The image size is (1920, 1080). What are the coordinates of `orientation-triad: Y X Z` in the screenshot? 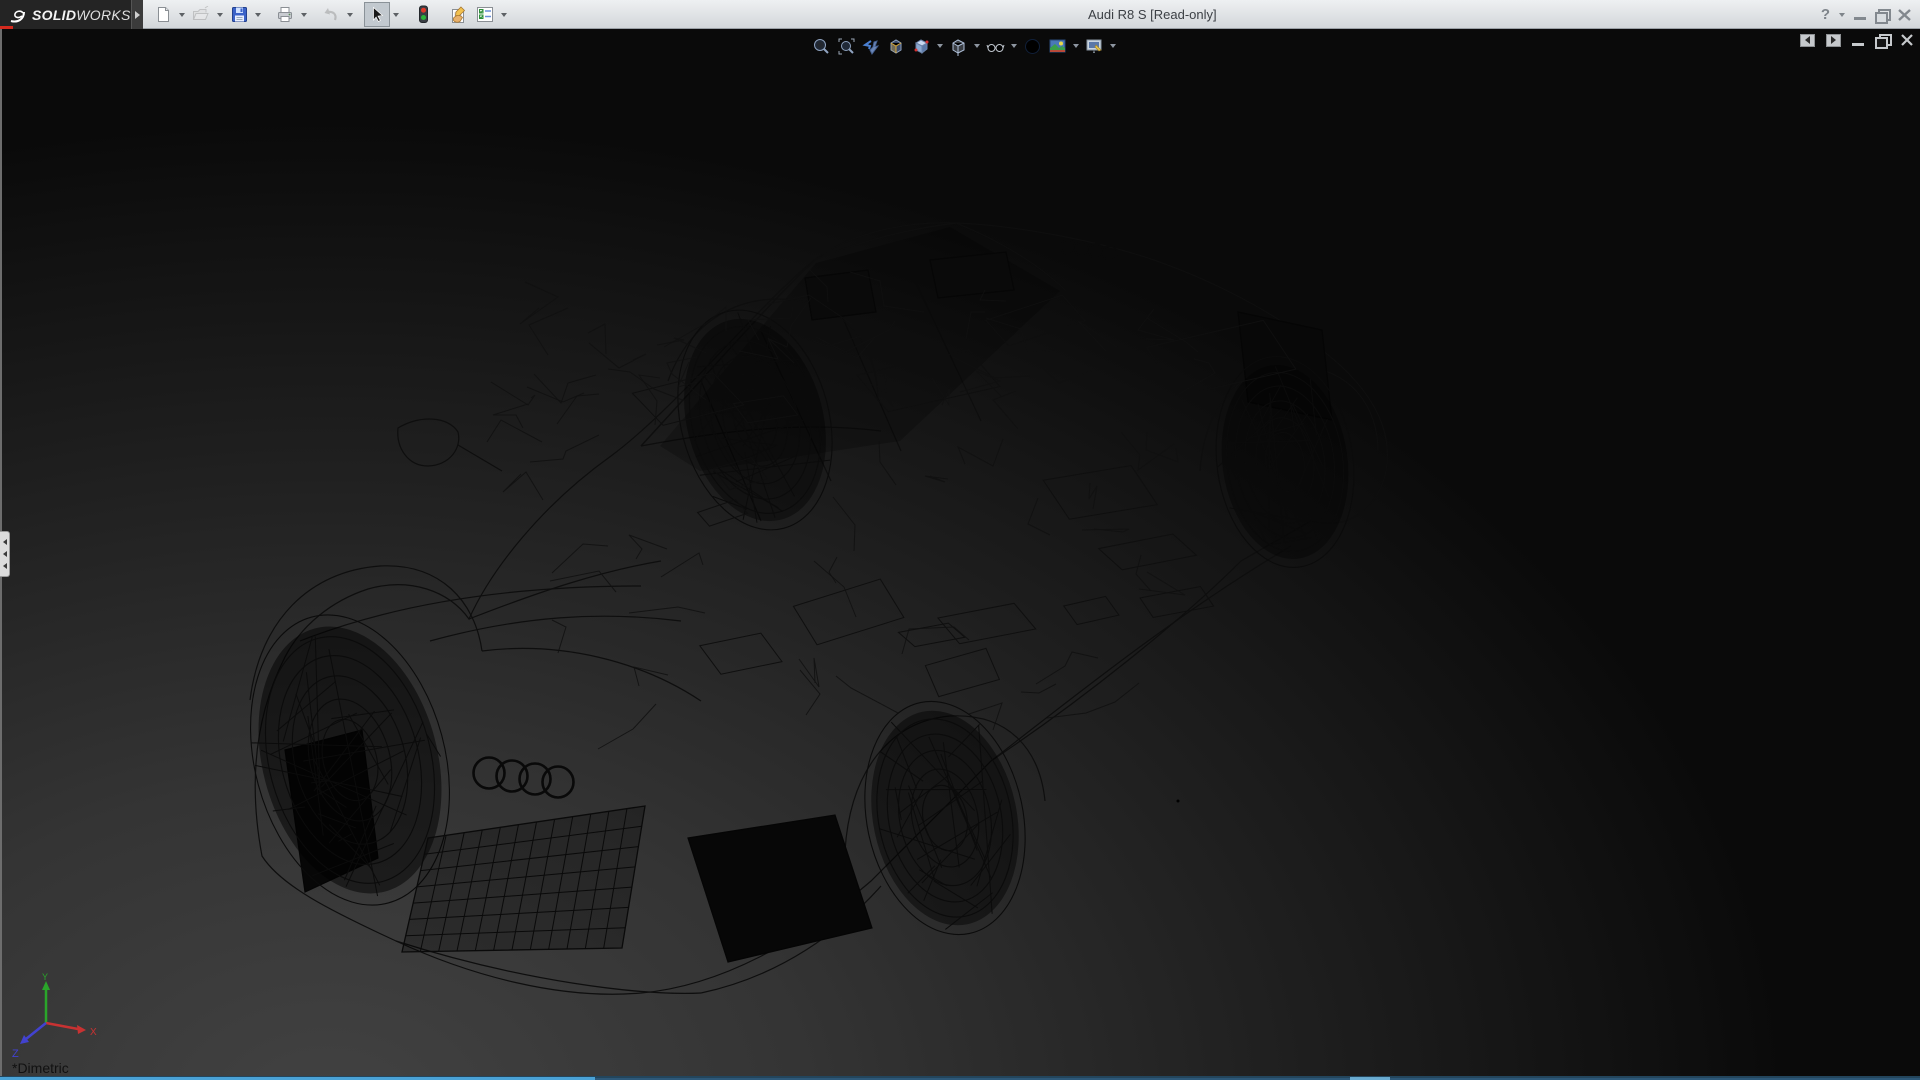 It's located at (54, 1016).